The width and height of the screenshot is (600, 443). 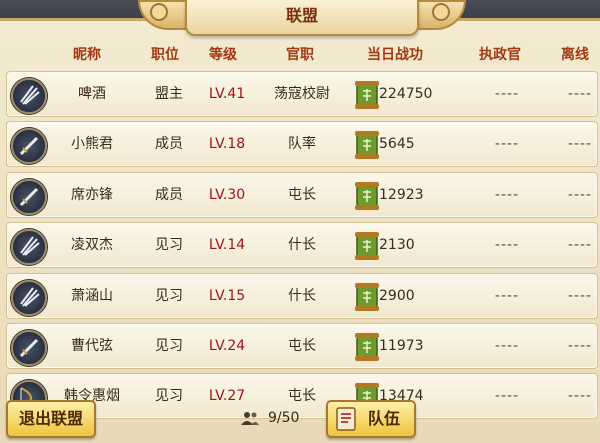 I want to click on member-level: LV.41, so click(x=227, y=94).